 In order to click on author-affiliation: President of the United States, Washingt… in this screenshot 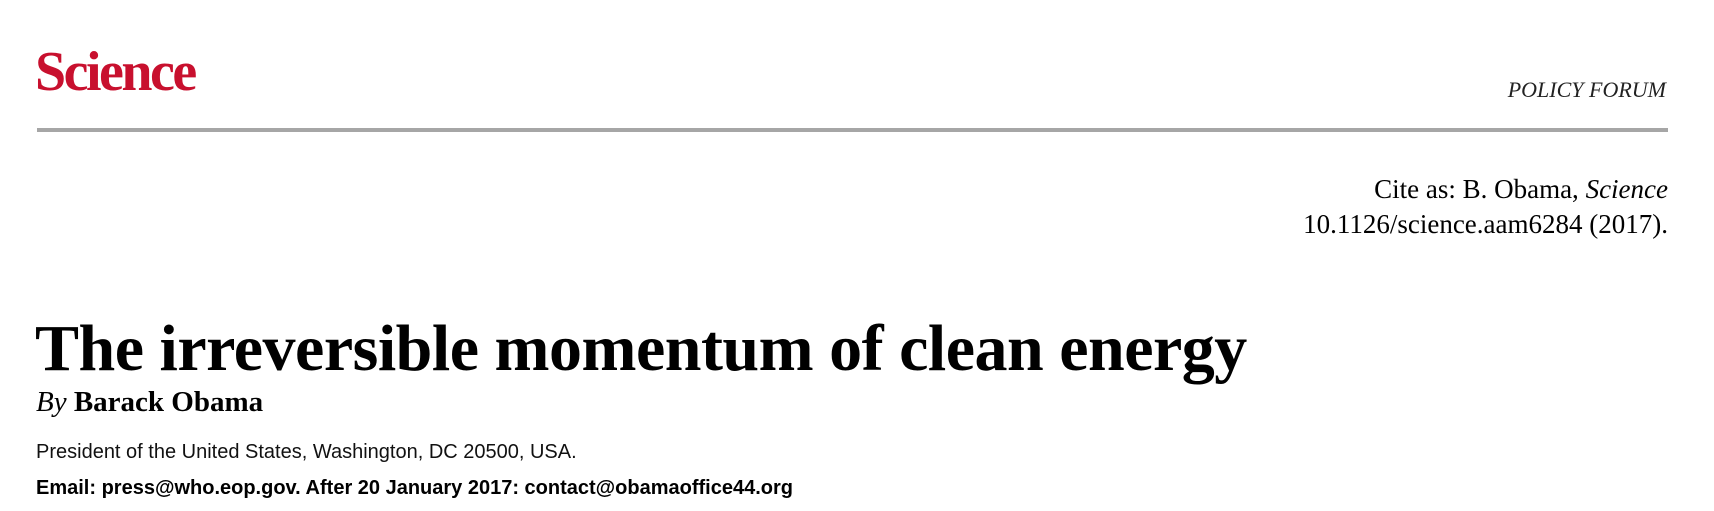, I will do `click(306, 452)`.